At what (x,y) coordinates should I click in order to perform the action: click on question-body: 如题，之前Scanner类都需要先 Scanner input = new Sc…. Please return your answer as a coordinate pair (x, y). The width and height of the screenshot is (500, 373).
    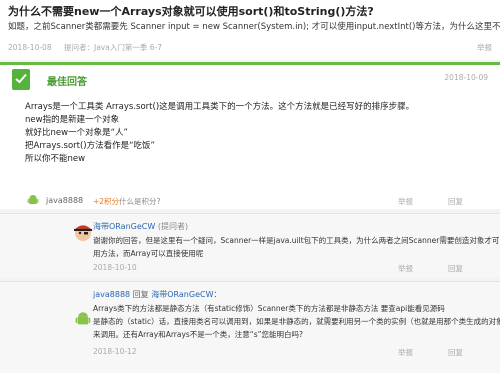
    Looking at the image, I should click on (254, 27).